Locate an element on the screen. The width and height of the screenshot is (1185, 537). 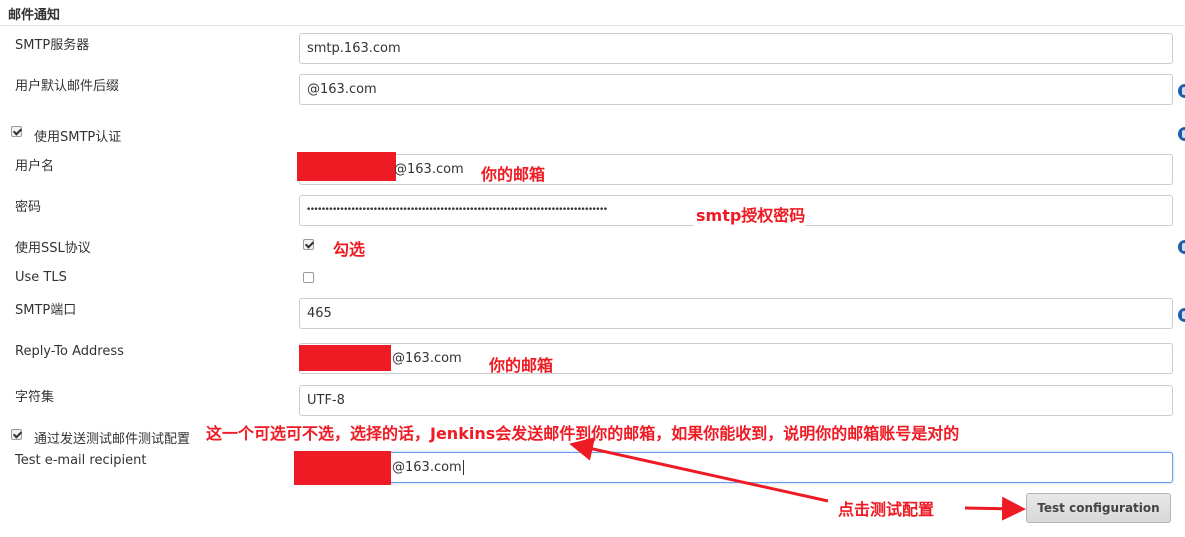
annotation-arrows is located at coordinates (797, 479).